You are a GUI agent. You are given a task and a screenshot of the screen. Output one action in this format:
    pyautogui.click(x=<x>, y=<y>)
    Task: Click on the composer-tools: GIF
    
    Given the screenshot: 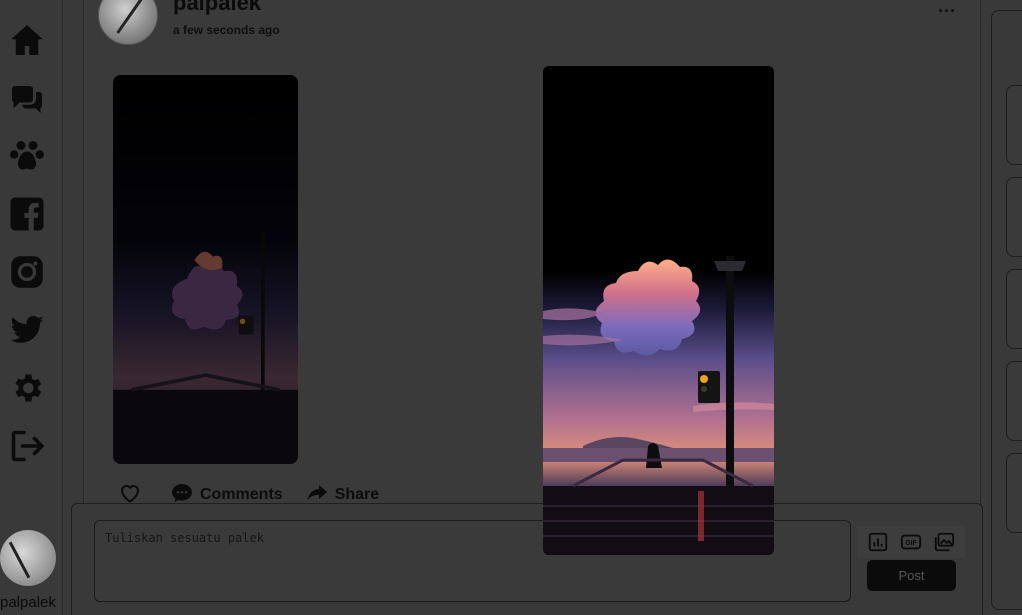 What is the action you would take?
    pyautogui.click(x=911, y=542)
    